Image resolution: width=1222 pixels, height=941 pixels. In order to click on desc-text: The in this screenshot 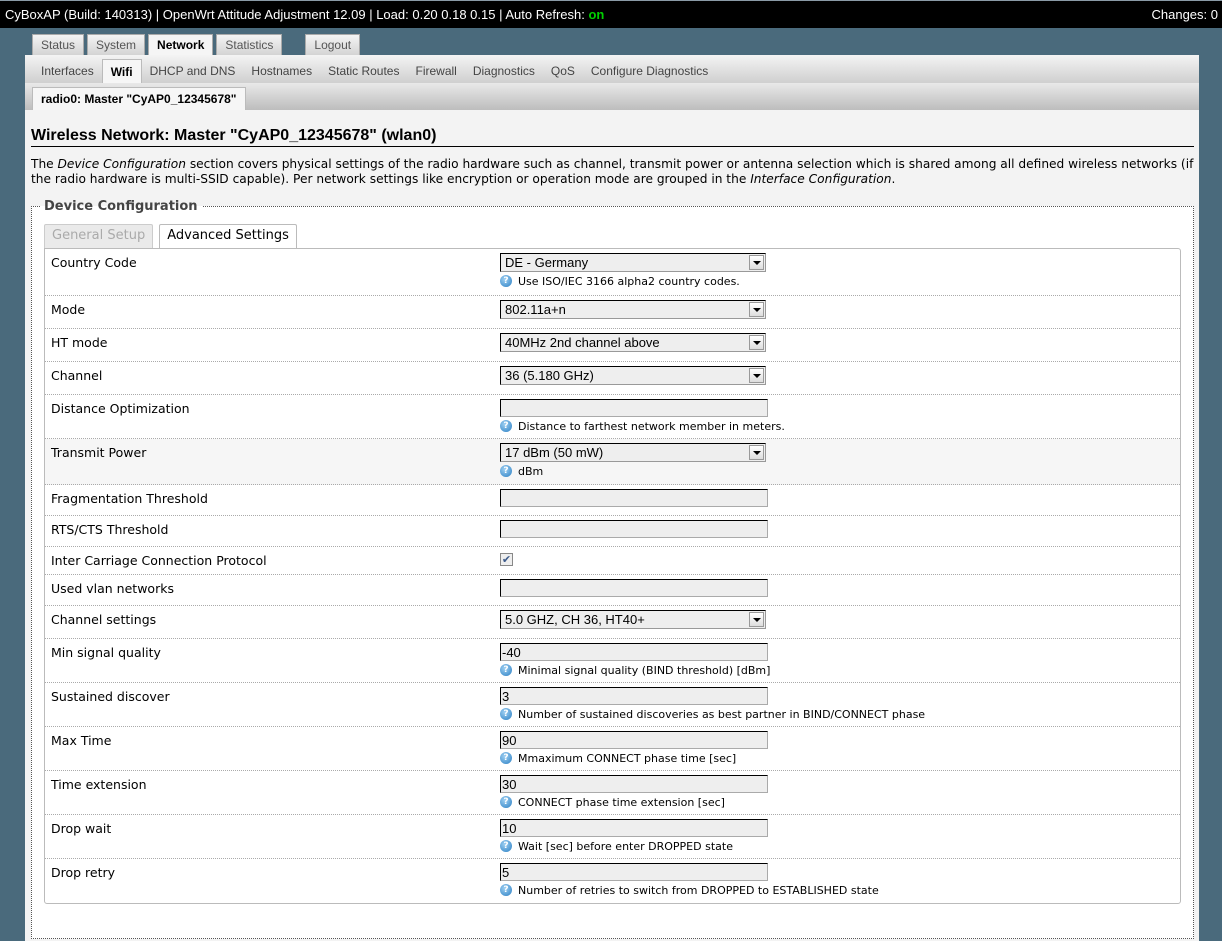, I will do `click(44, 164)`.